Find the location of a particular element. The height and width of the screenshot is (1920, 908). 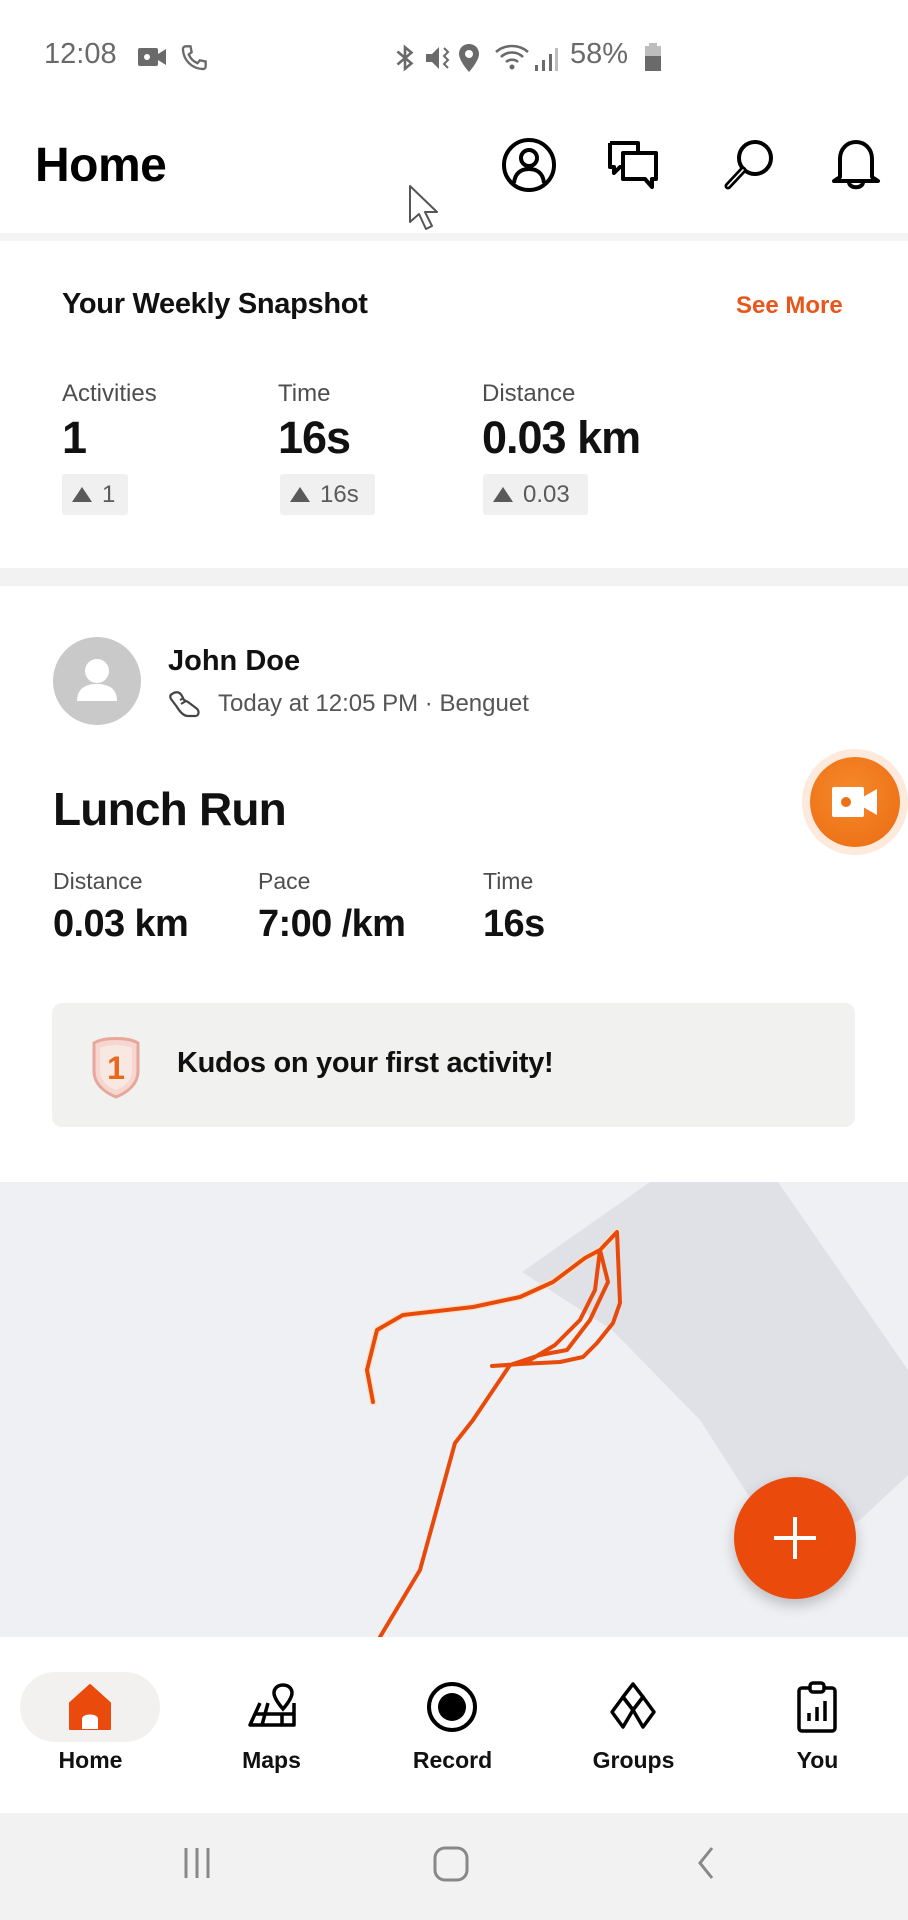

nav-label: Maps is located at coordinates (271, 1760).